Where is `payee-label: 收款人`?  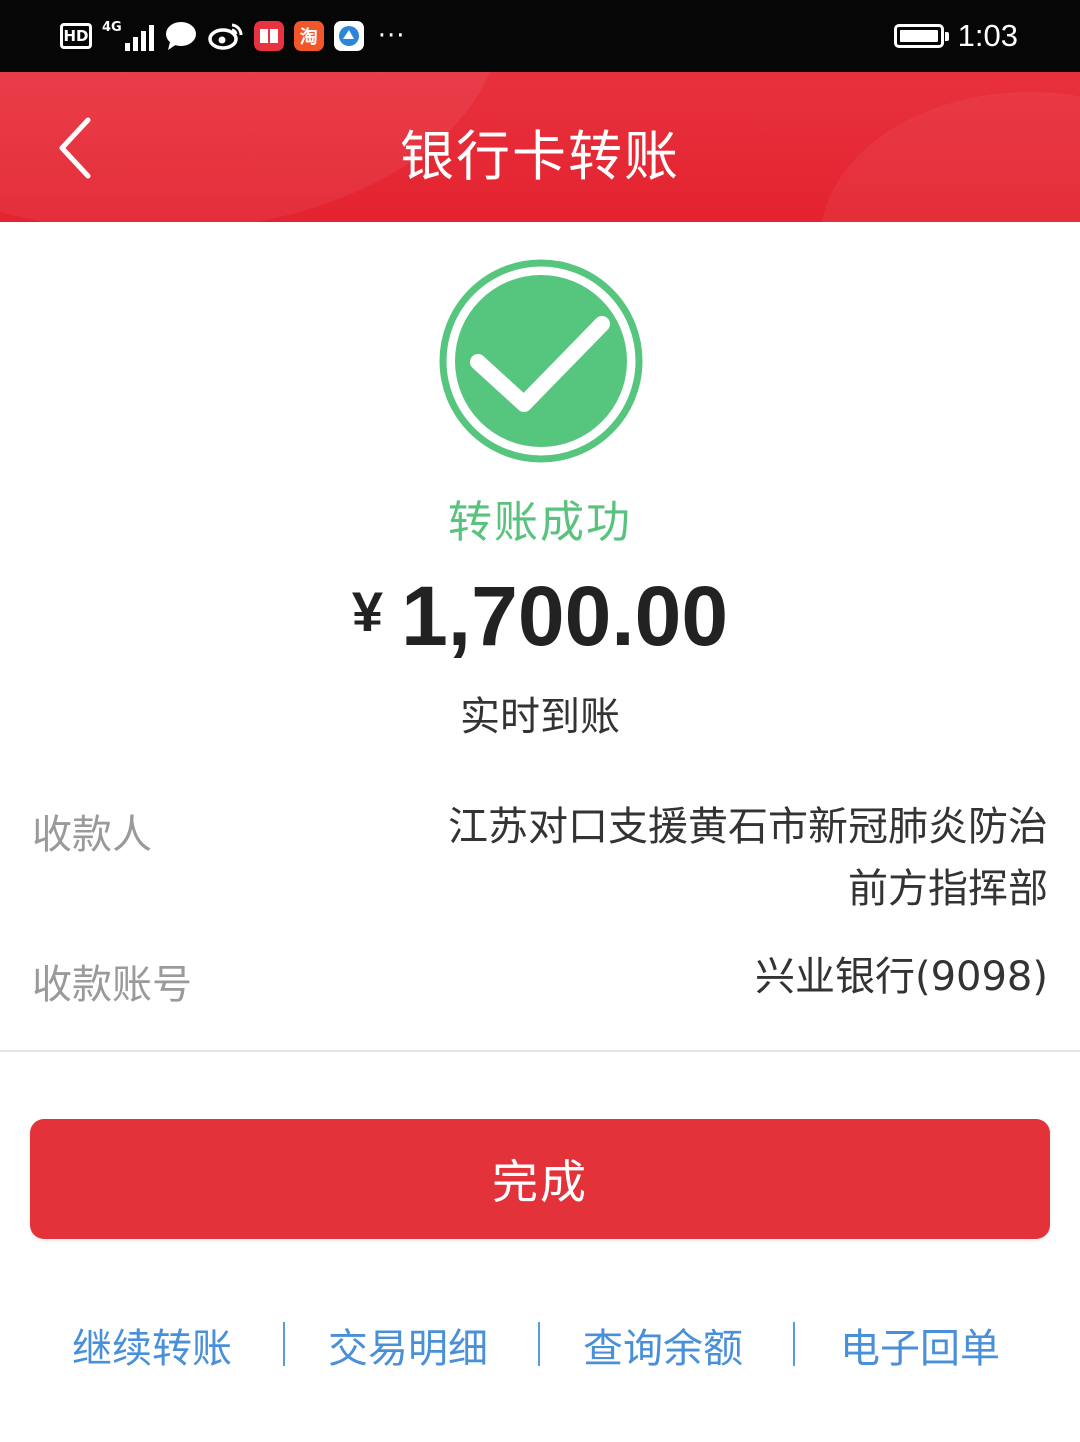
payee-label: 收款人 is located at coordinates (92, 835).